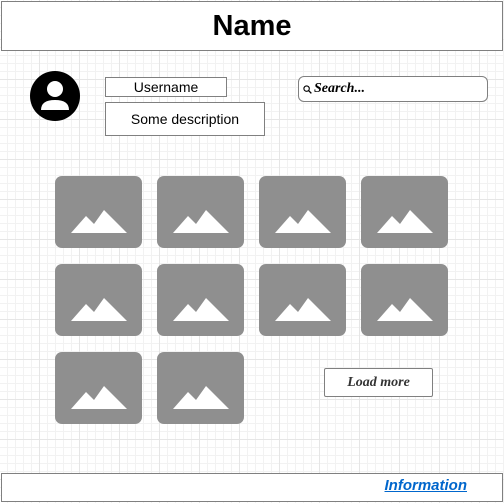 Image resolution: width=504 pixels, height=503 pixels. I want to click on username-label: Username, so click(166, 87).